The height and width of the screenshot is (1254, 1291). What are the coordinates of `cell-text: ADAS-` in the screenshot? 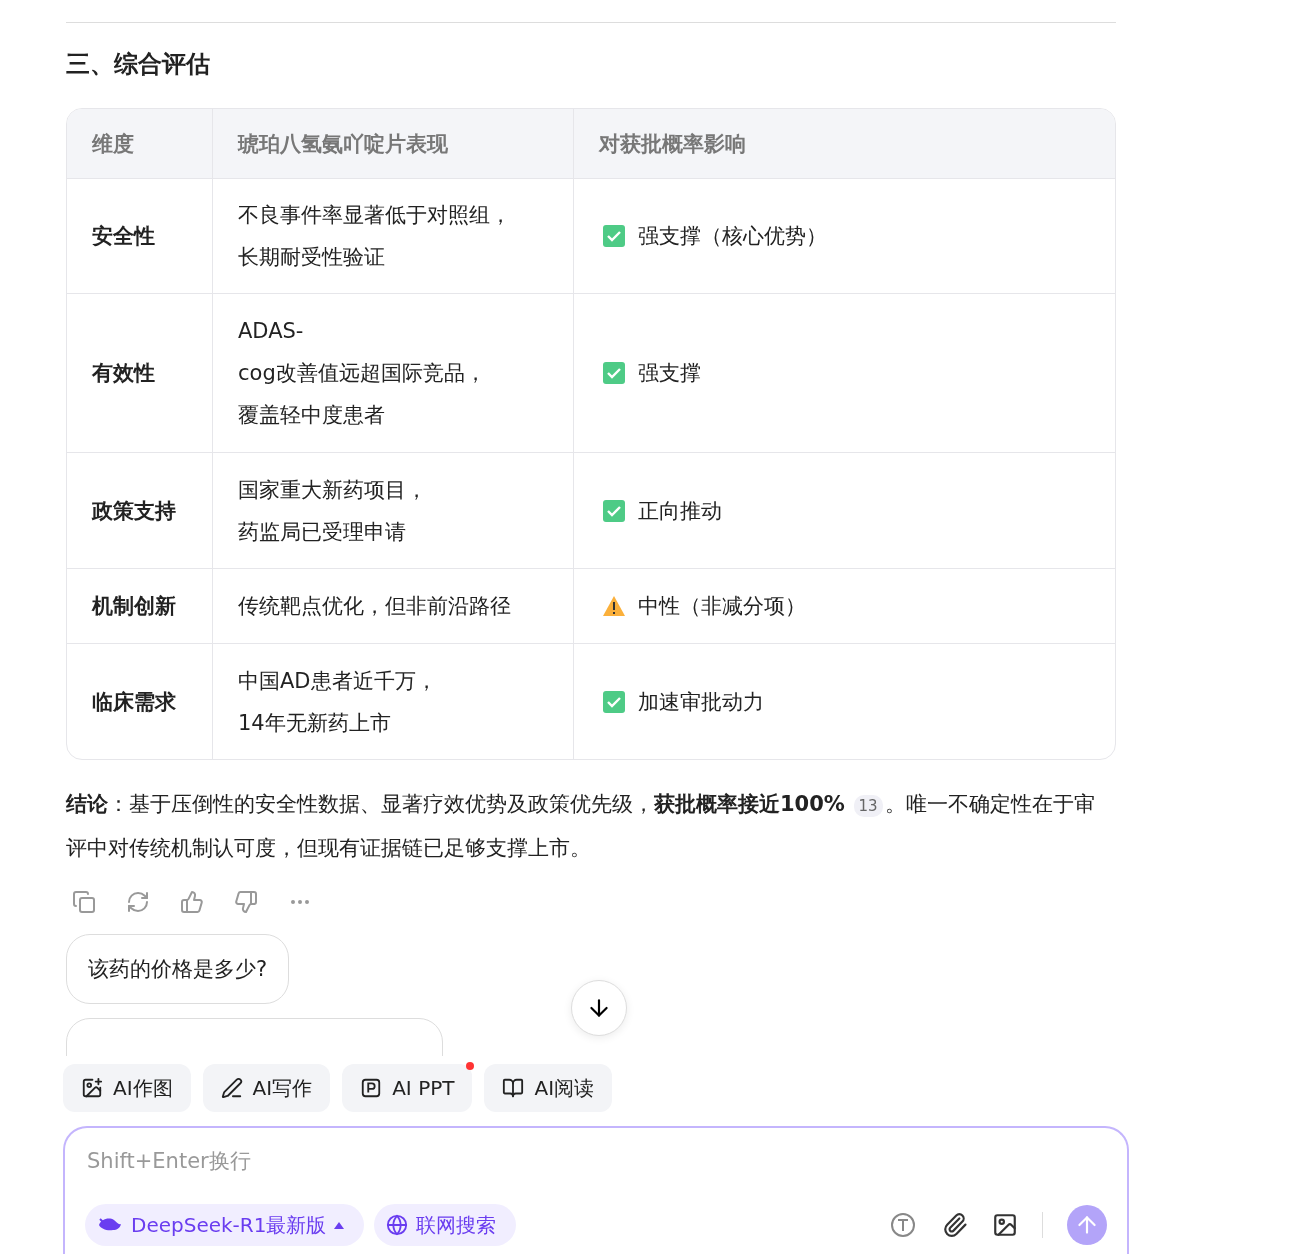 It's located at (271, 331).